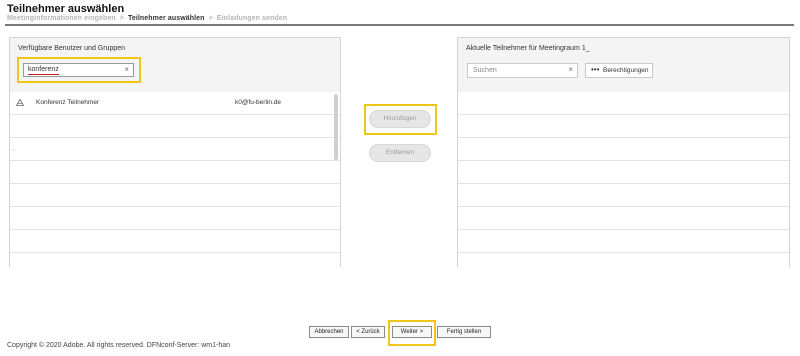 This screenshot has height=356, width=800. I want to click on permissions-button: ••• Berechtigungen, so click(619, 70).